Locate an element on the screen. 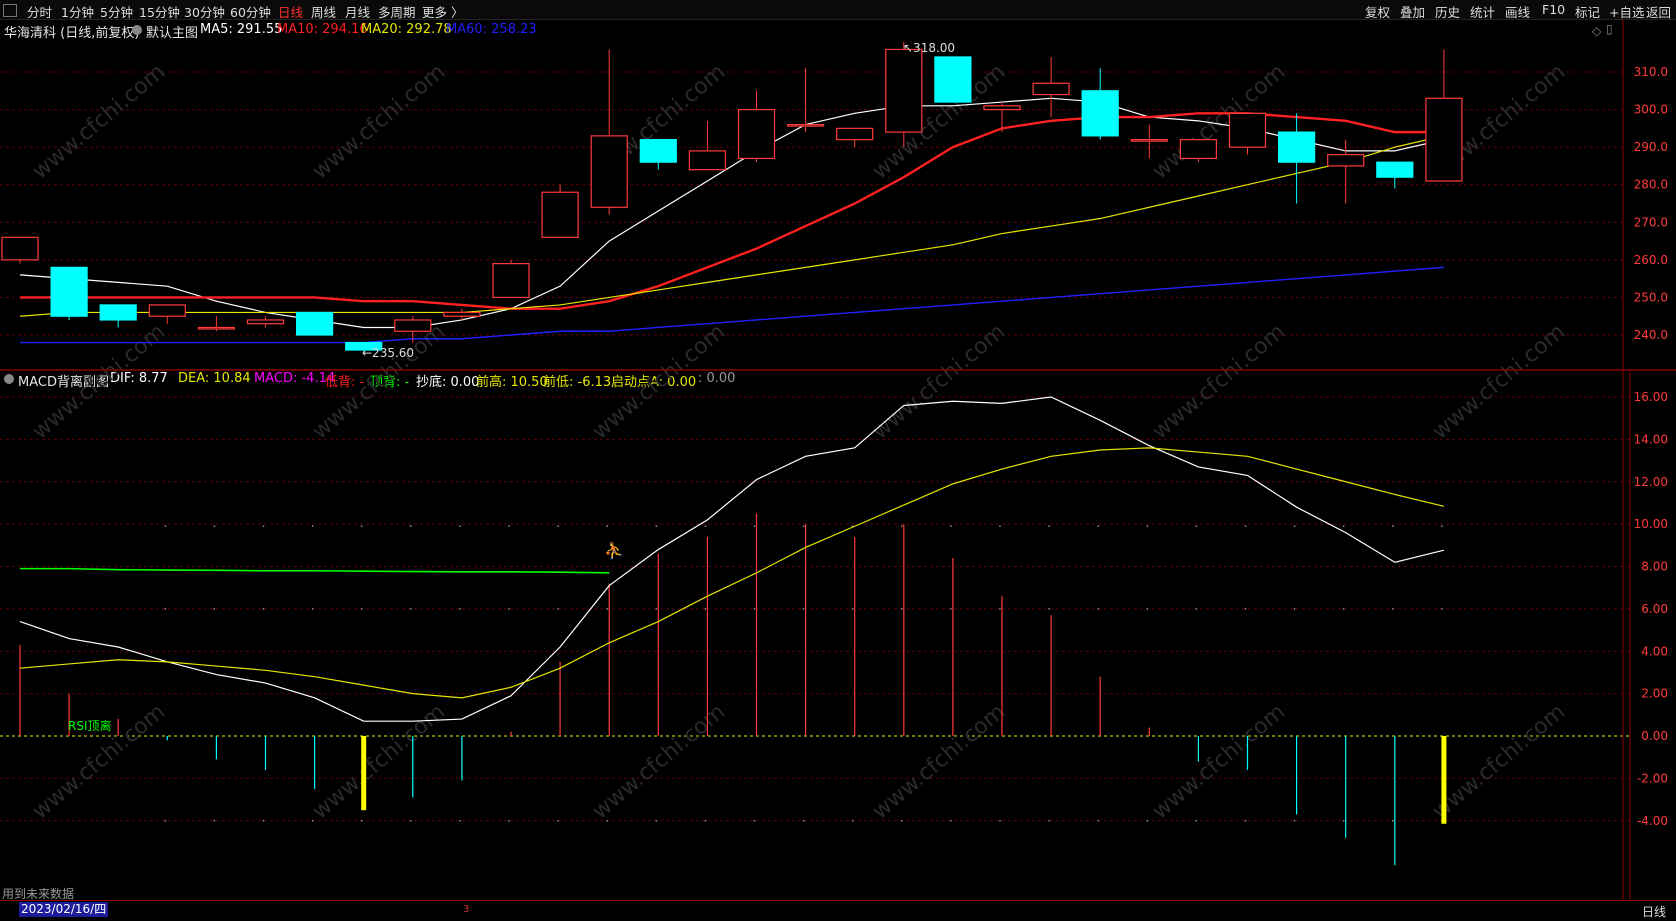 This screenshot has width=1676, height=921. period-label: 日线 is located at coordinates (1654, 911).